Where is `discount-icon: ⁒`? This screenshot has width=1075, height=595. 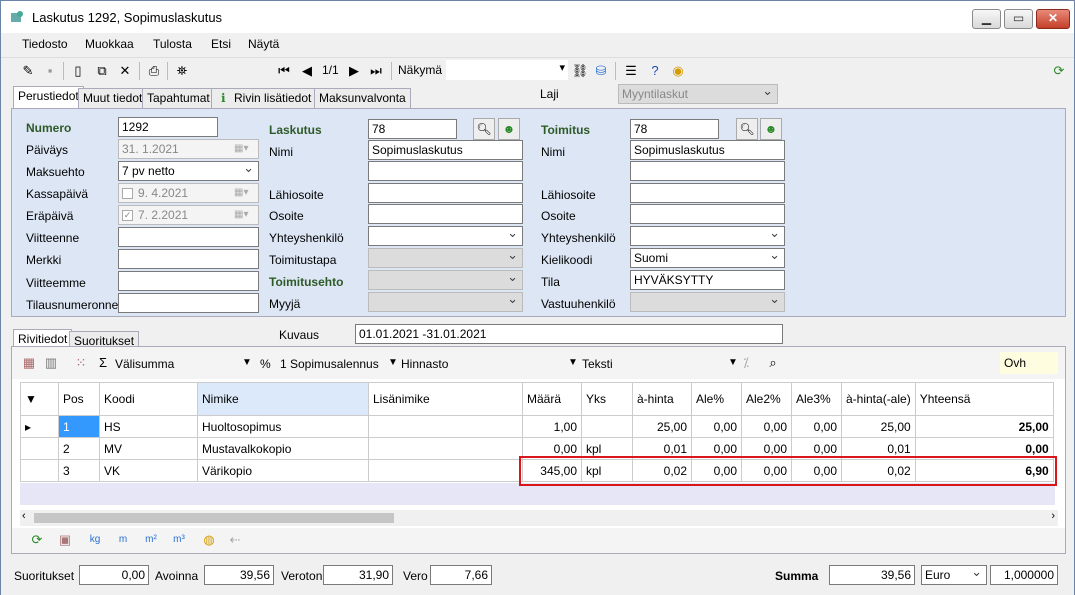
discount-icon: ⁒ is located at coordinates (746, 363).